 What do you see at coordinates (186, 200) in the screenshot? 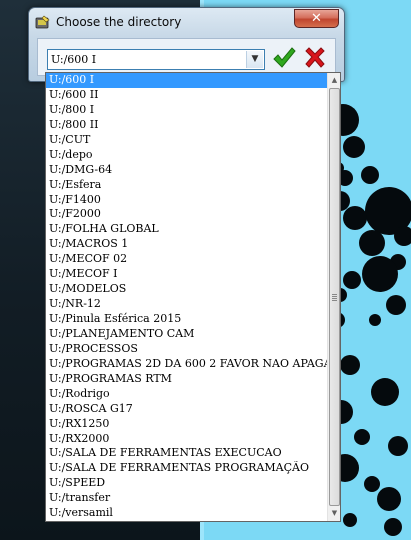
I see `list-item: U:/F1400` at bounding box center [186, 200].